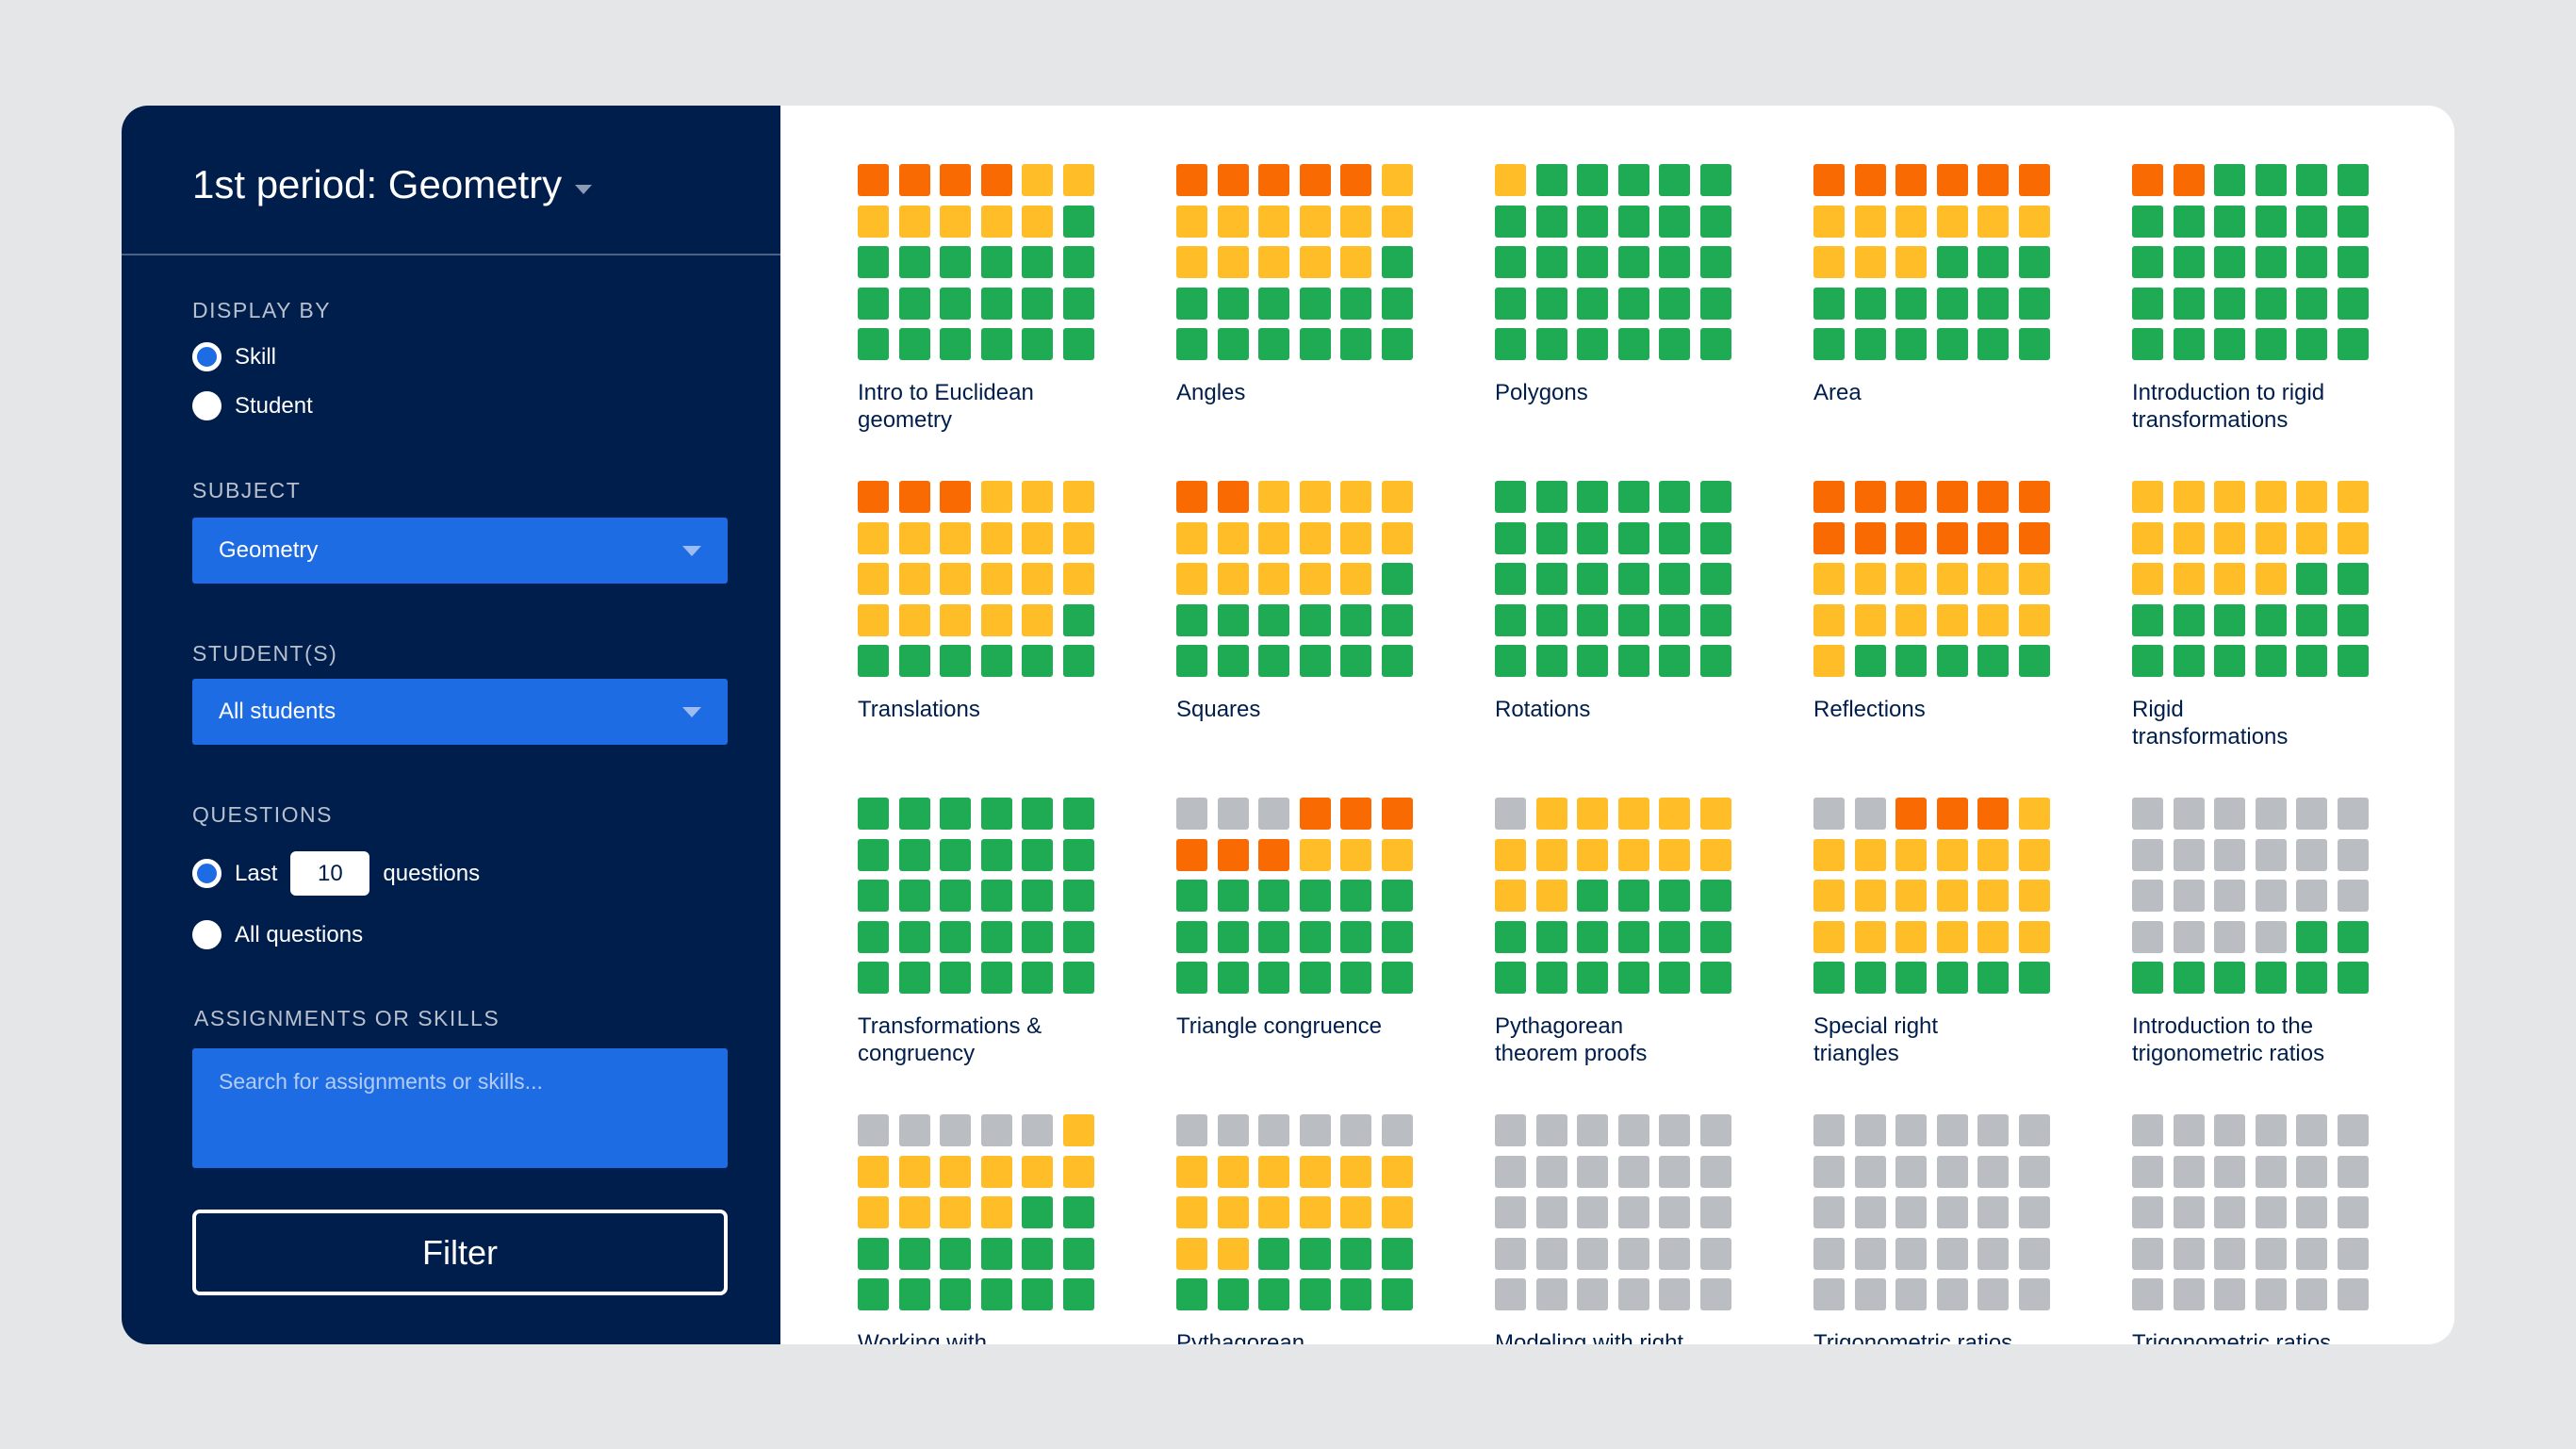 The width and height of the screenshot is (2576, 1449). What do you see at coordinates (922, 1337) in the screenshot?
I see `skill-label: Working with` at bounding box center [922, 1337].